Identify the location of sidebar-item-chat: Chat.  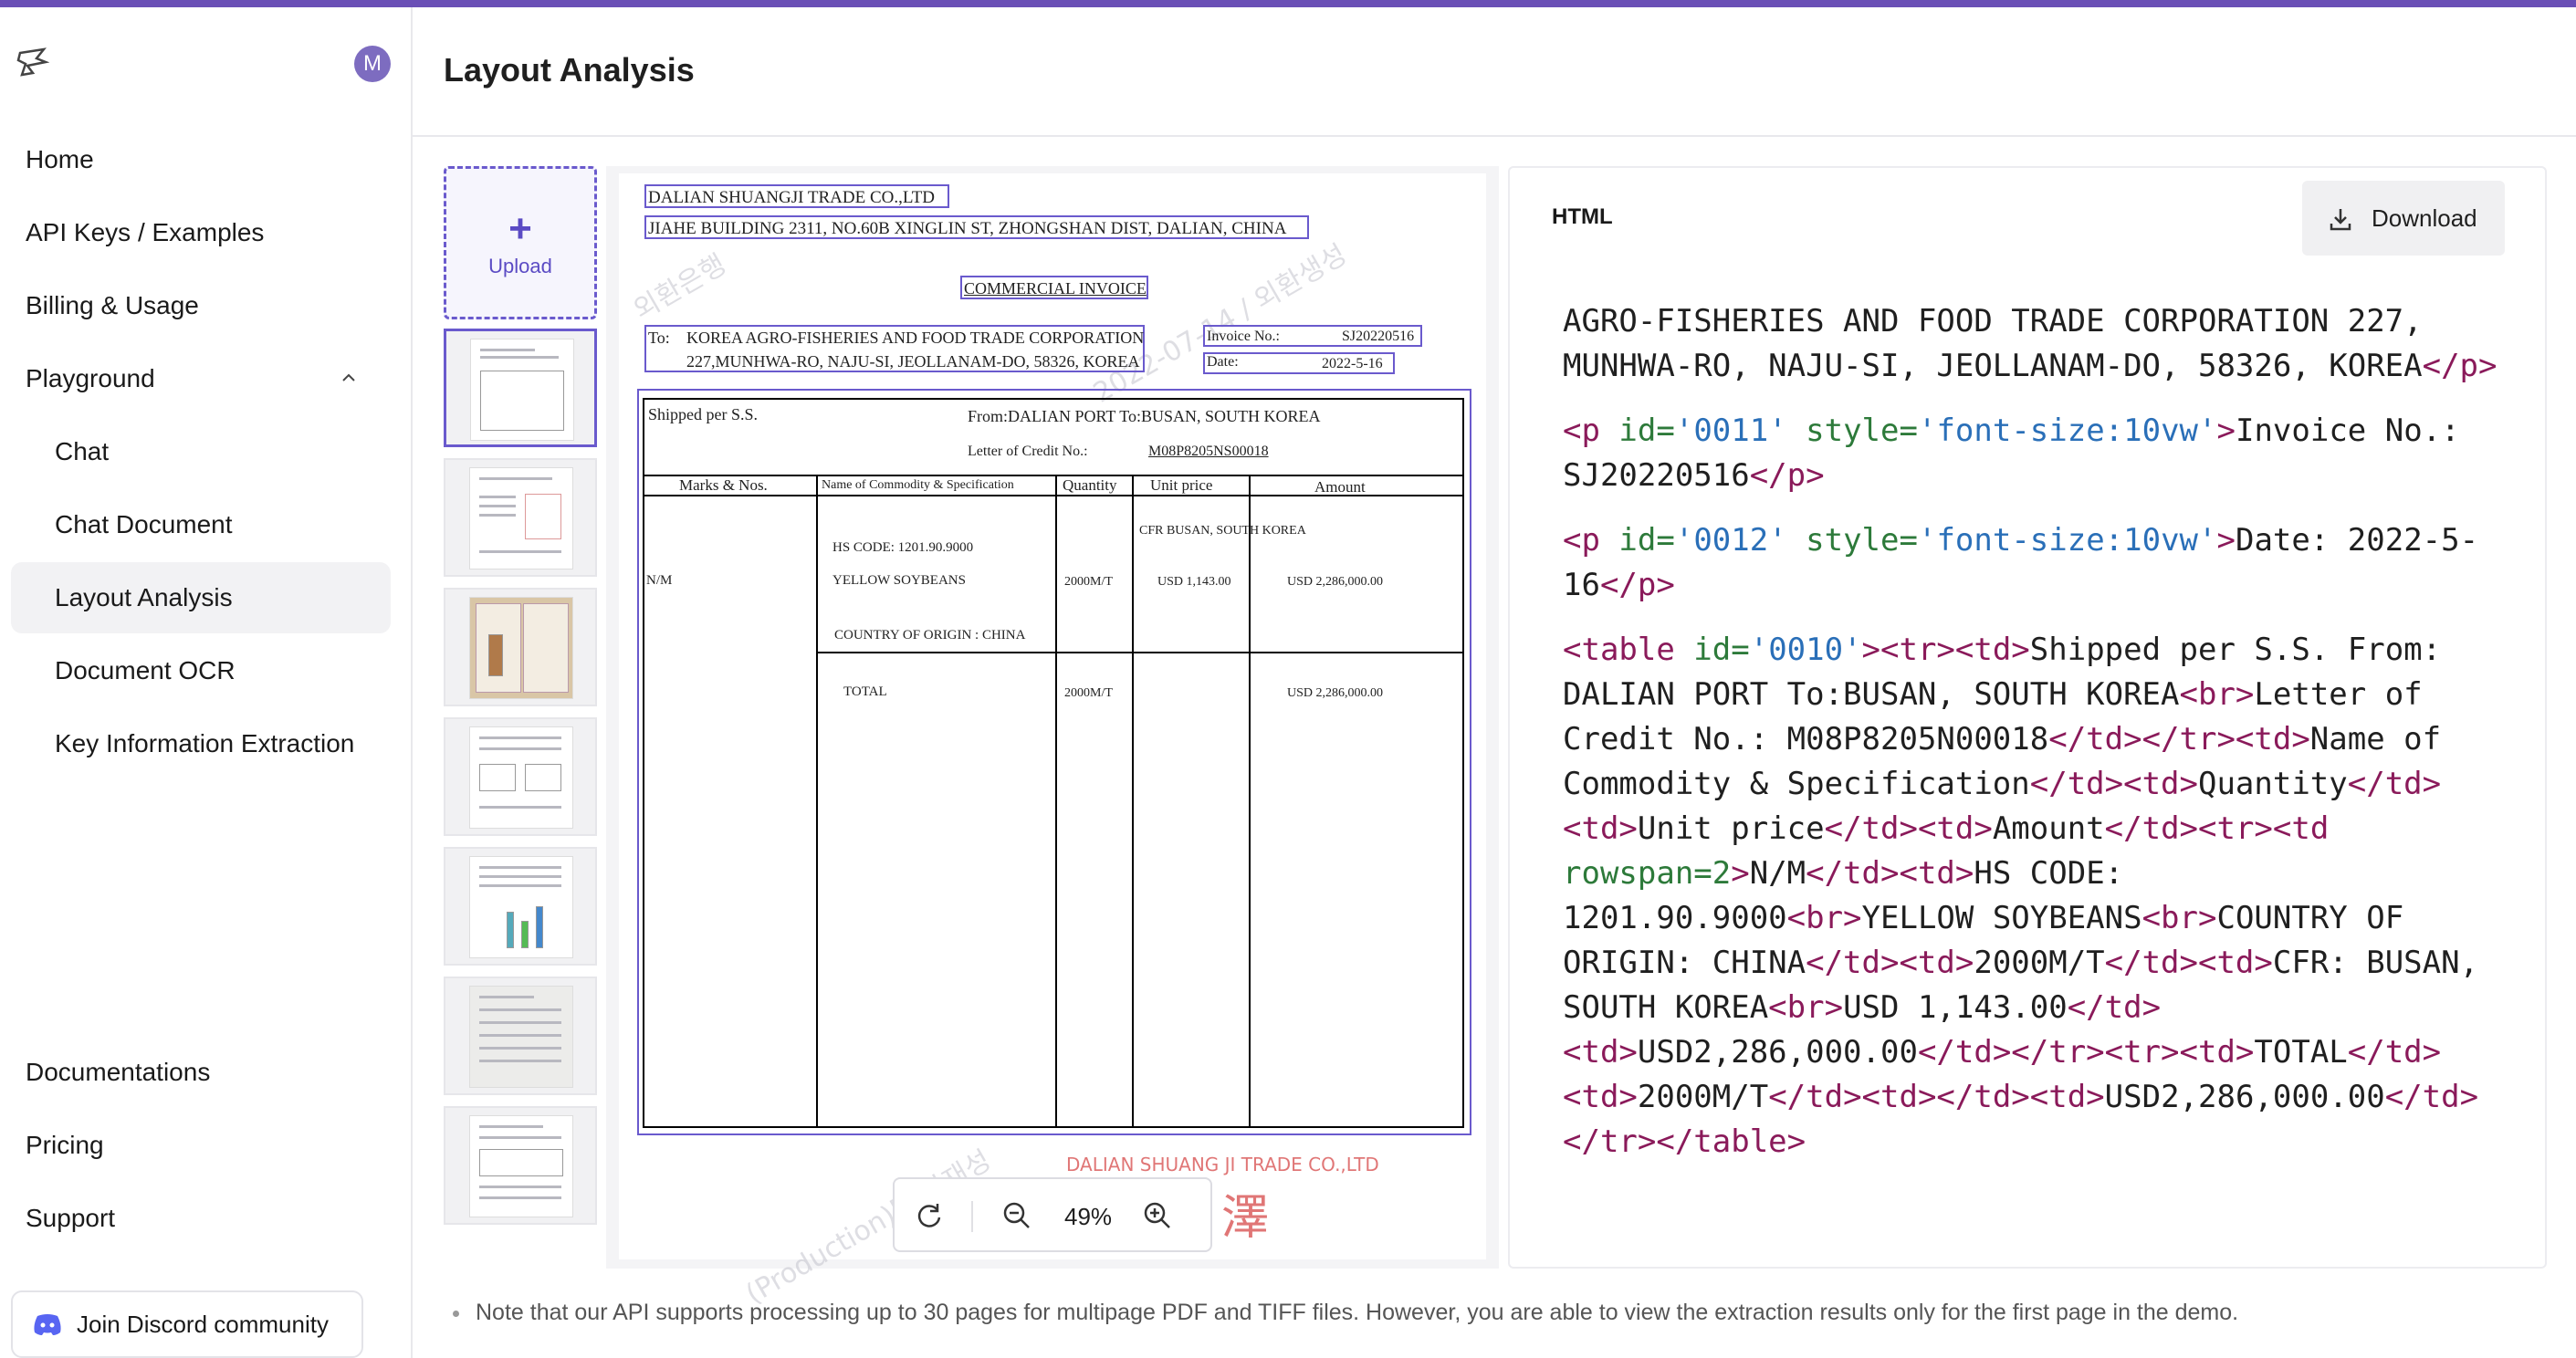
(201, 451).